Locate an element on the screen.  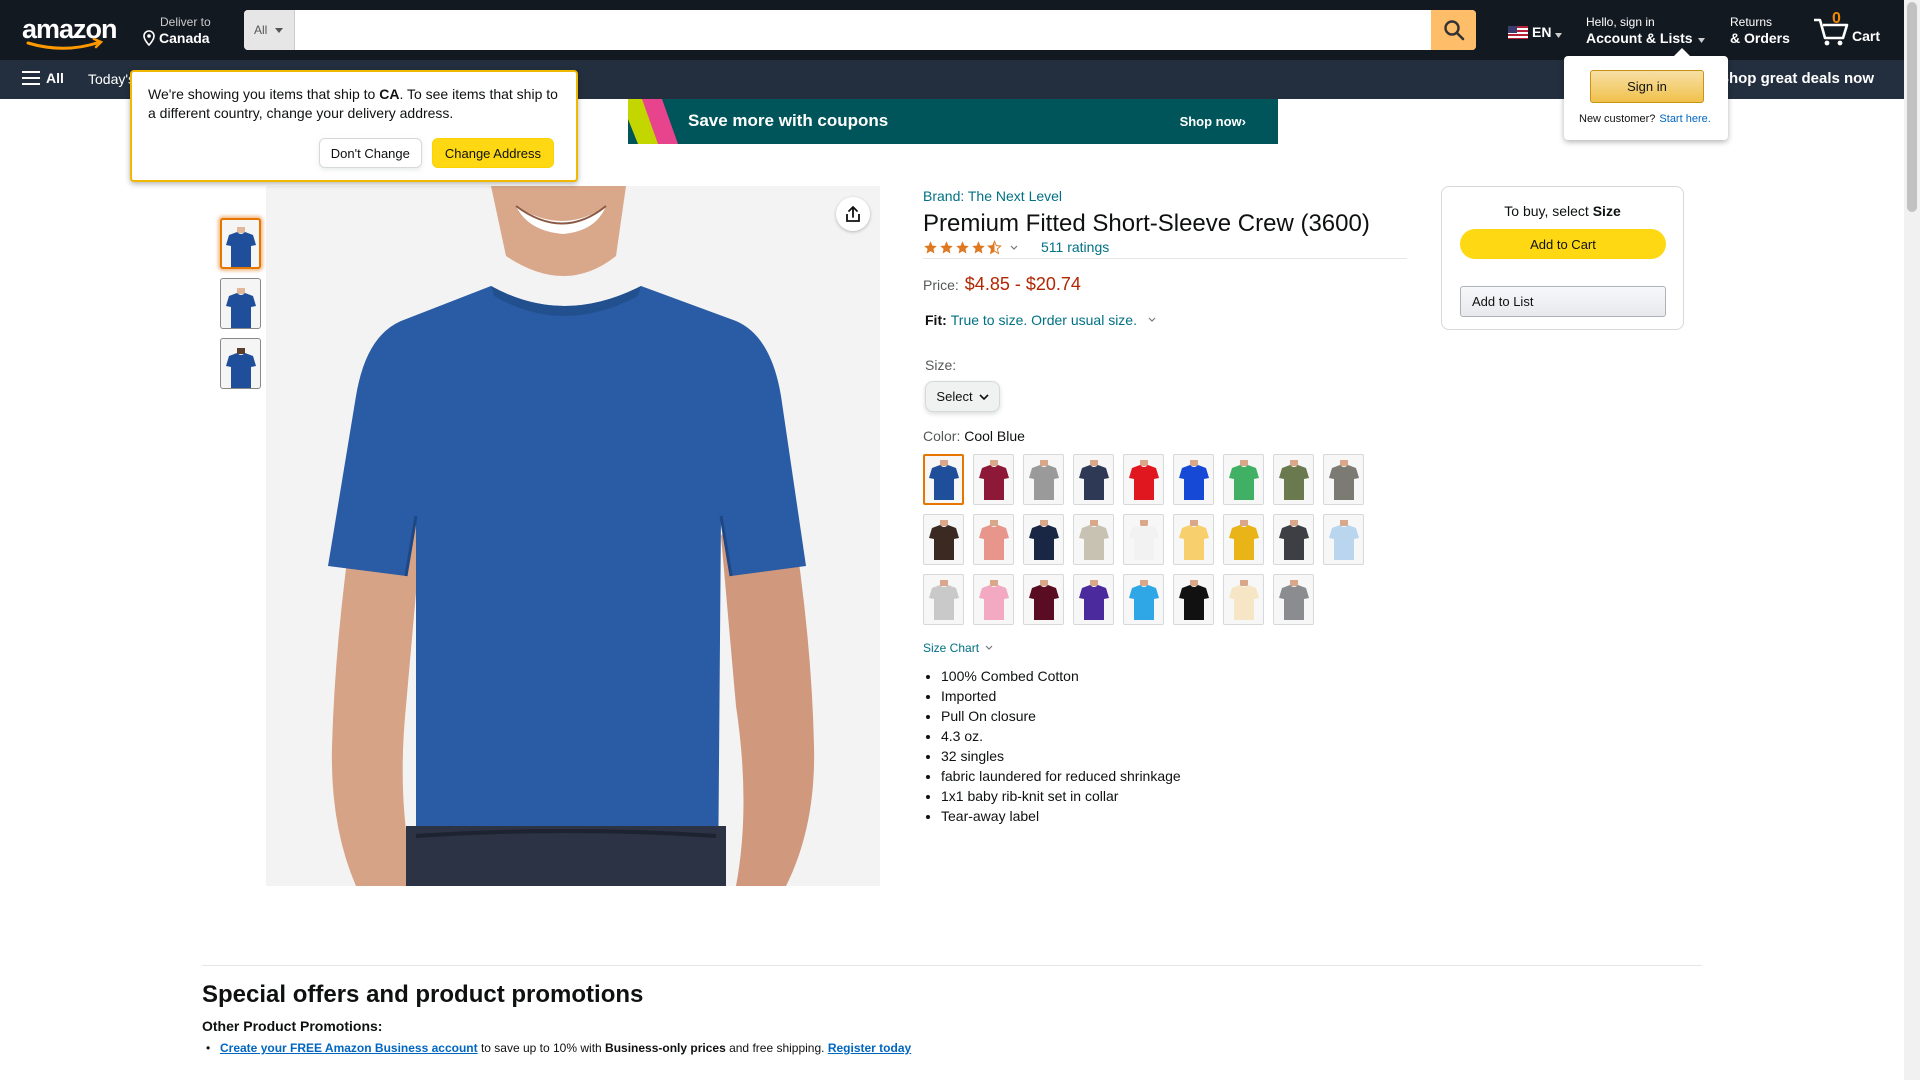
register-today-link: Register today is located at coordinates (869, 1048).